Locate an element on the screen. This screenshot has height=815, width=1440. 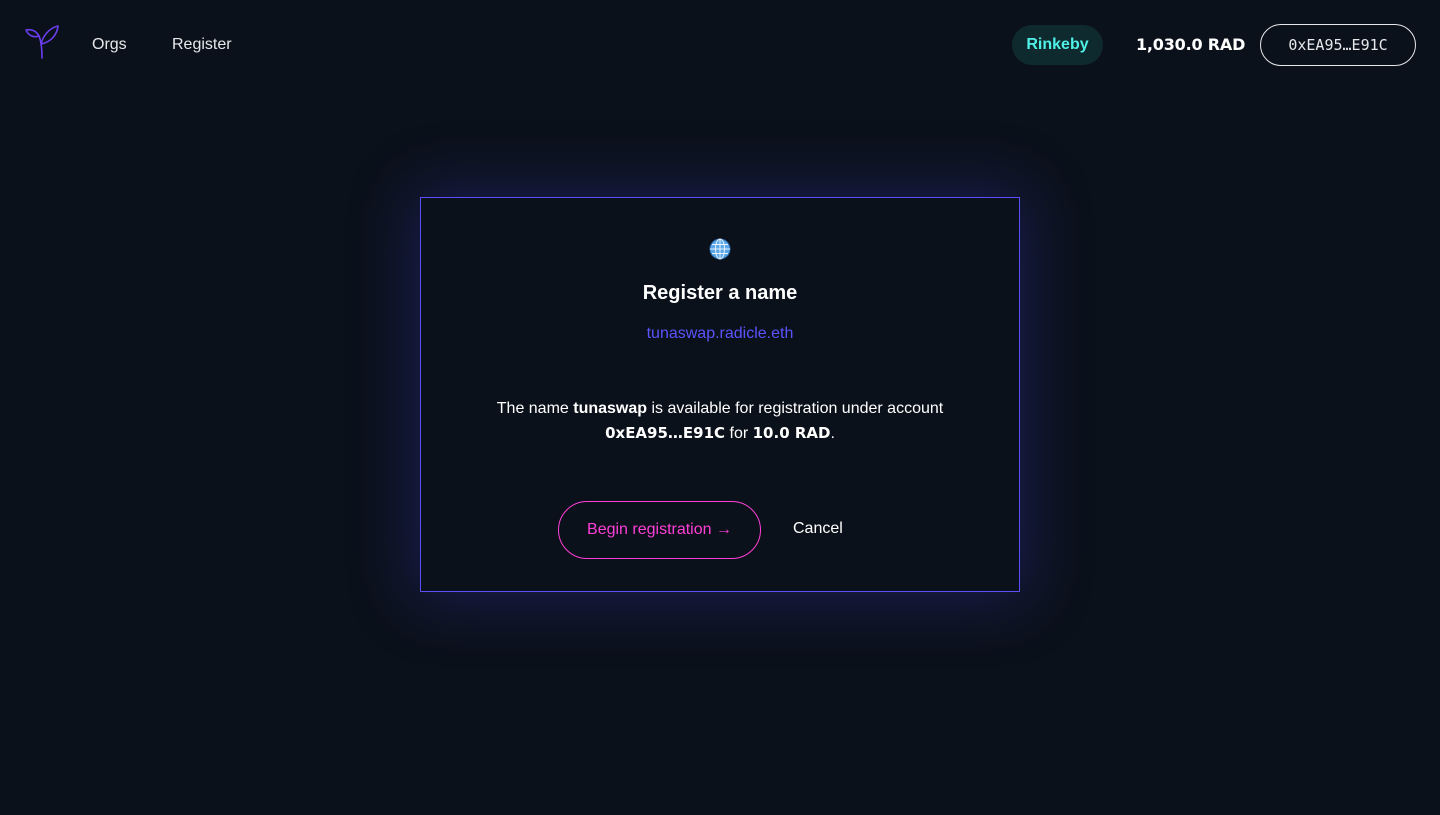
nav-register-link: Register is located at coordinates (202, 45).